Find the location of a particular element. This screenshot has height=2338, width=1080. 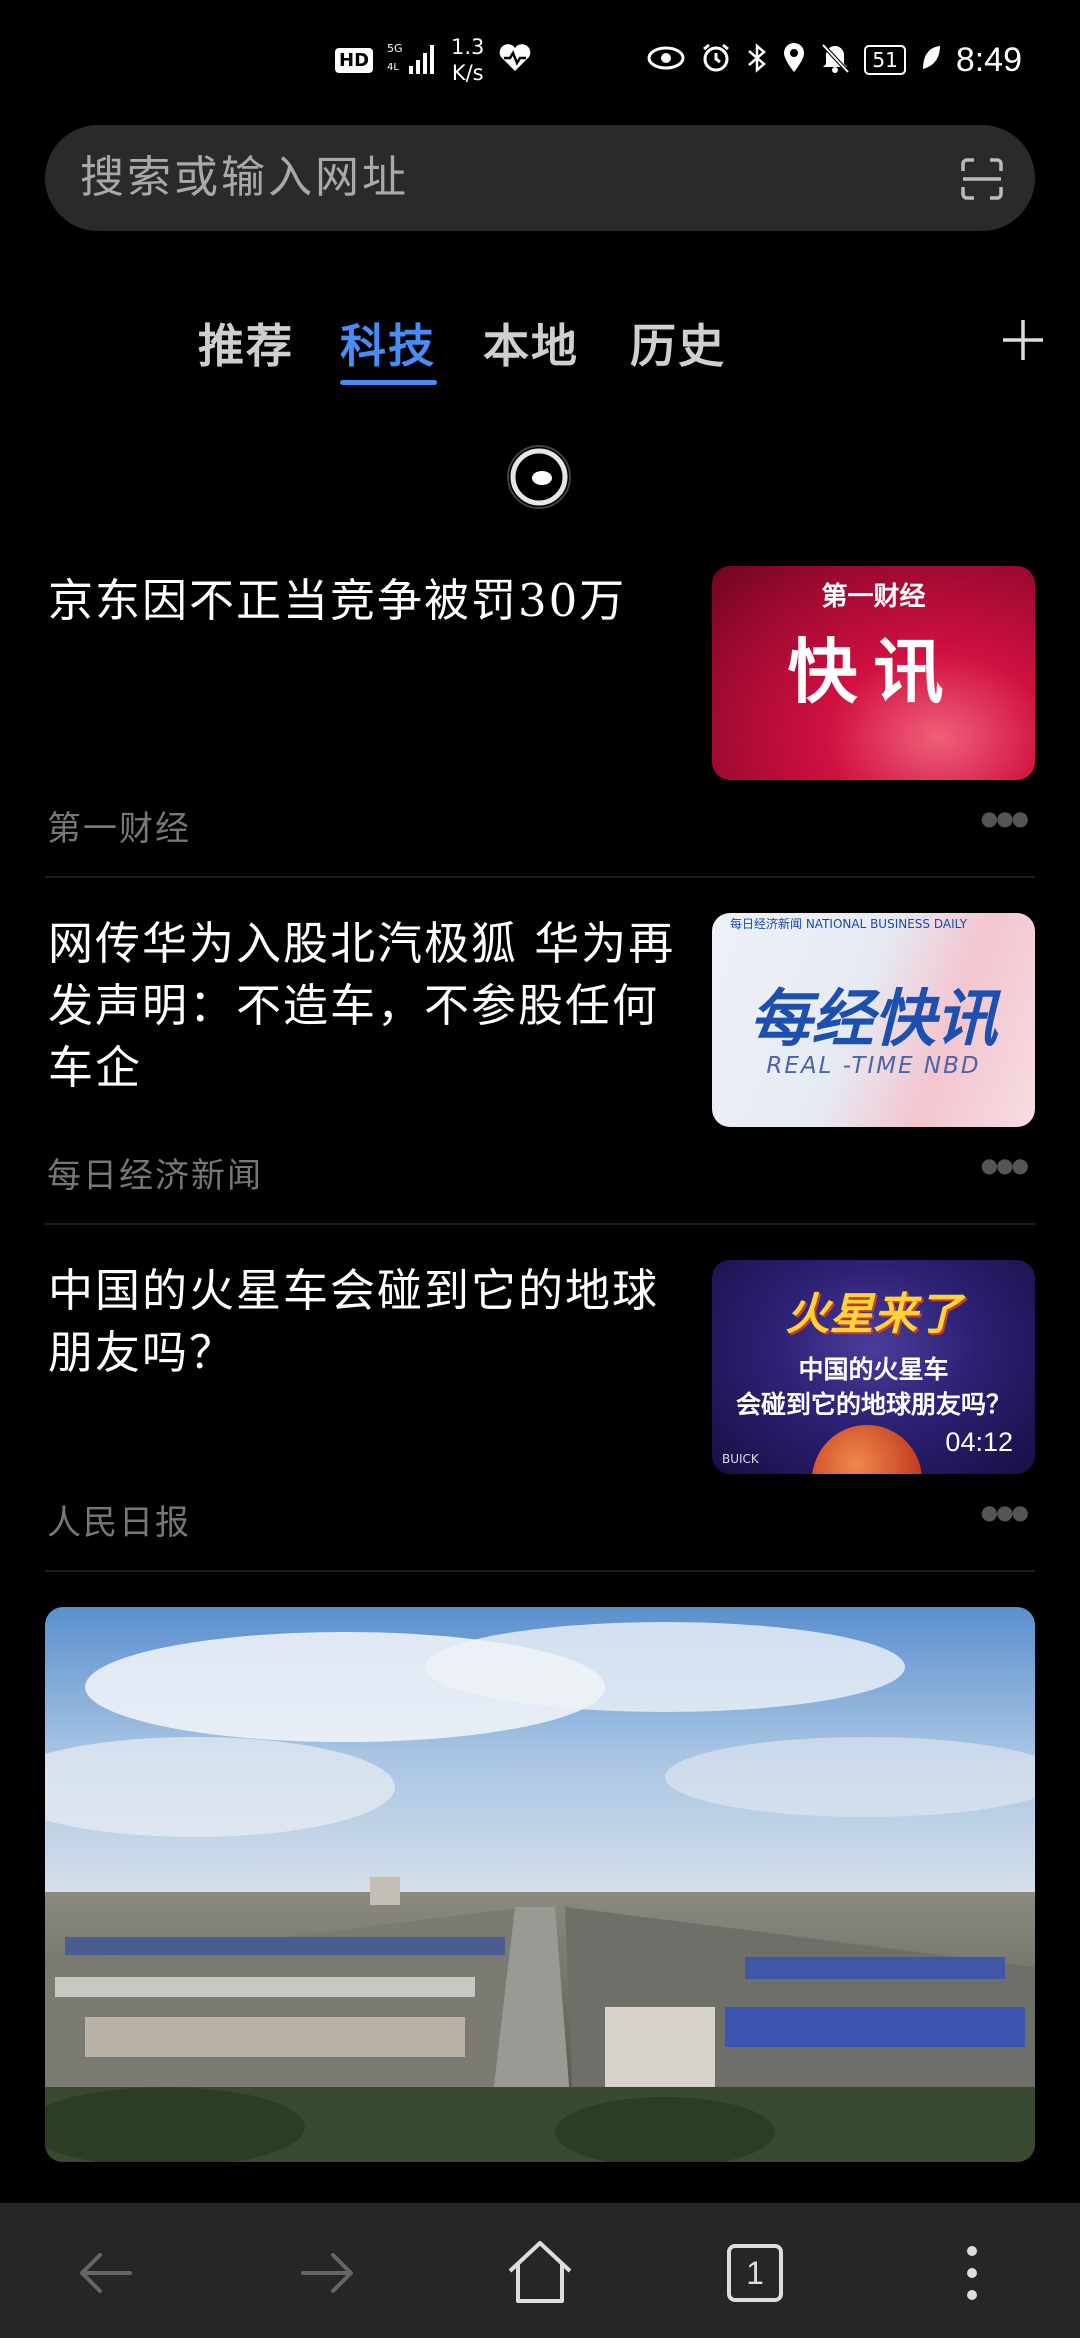

plus-icon is located at coordinates (1023, 336).